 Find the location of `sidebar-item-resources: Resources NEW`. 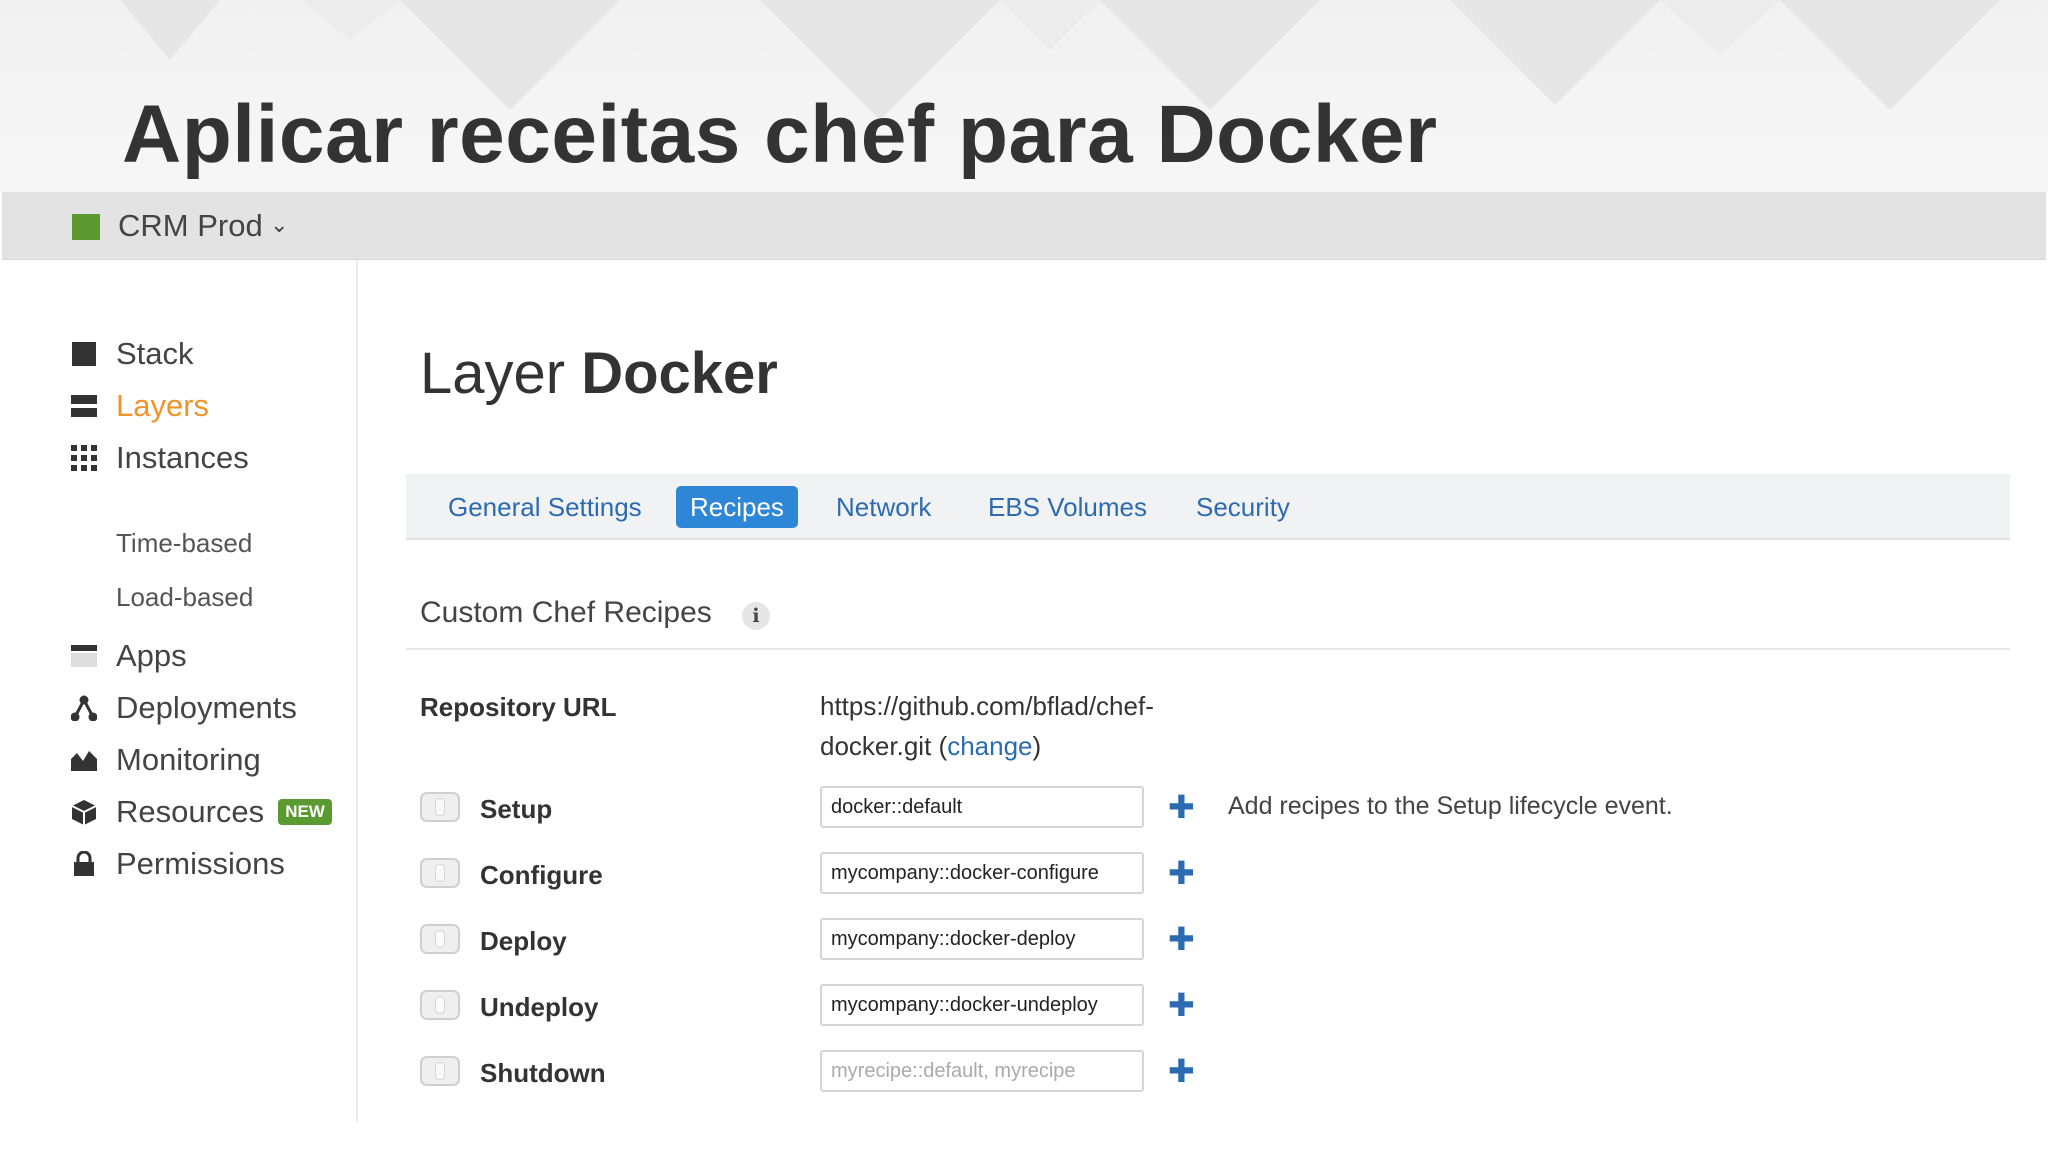

sidebar-item-resources: Resources NEW is located at coordinates (201, 812).